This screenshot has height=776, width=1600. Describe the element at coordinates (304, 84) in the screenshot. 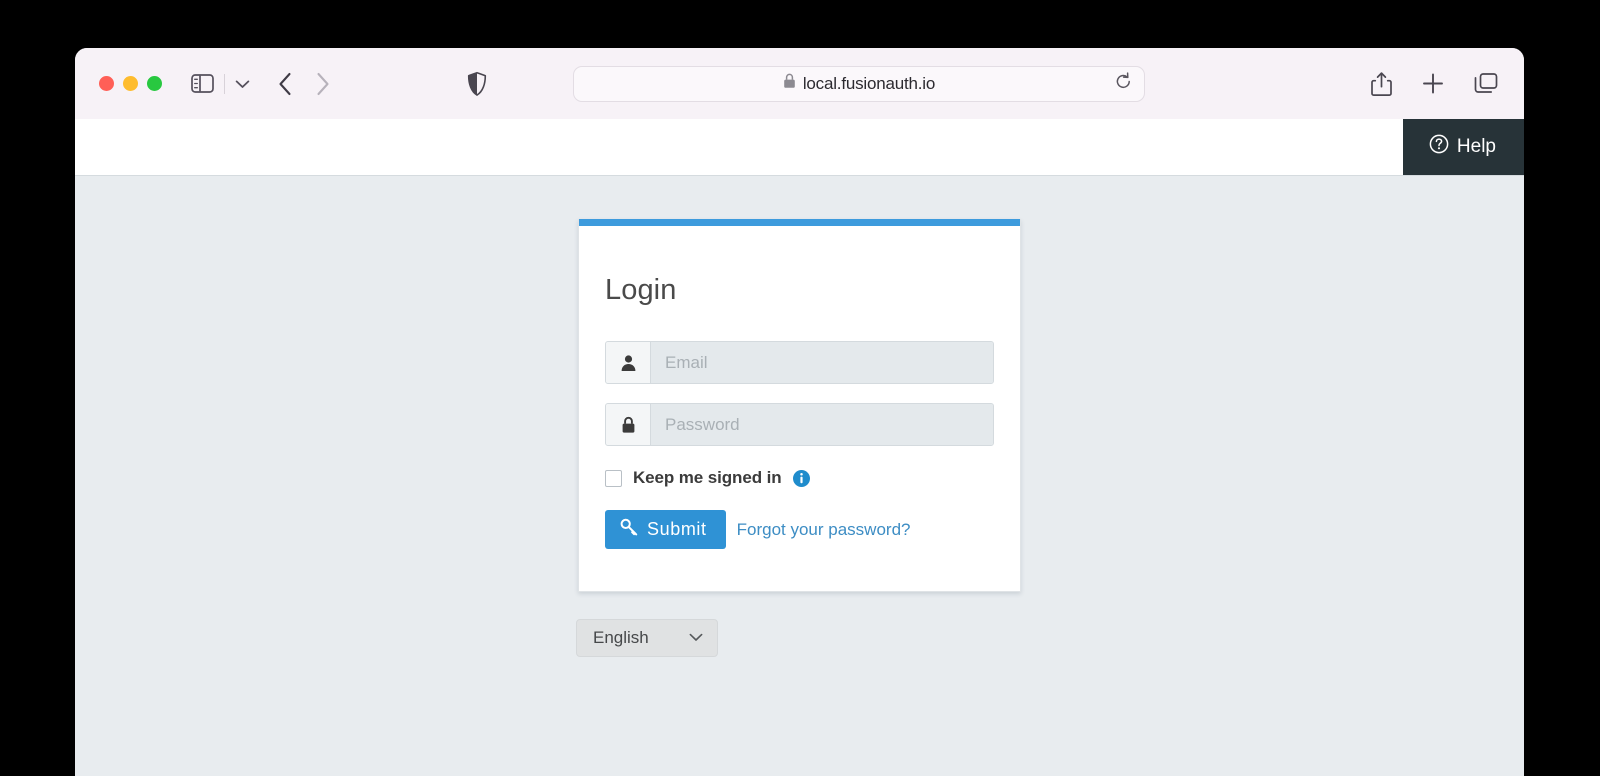

I see `navigation-buttons` at that location.